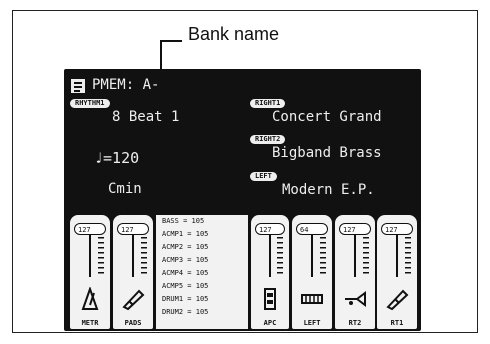 Image resolution: width=490 pixels, height=344 pixels. I want to click on tile-label: RT2, so click(355, 323).